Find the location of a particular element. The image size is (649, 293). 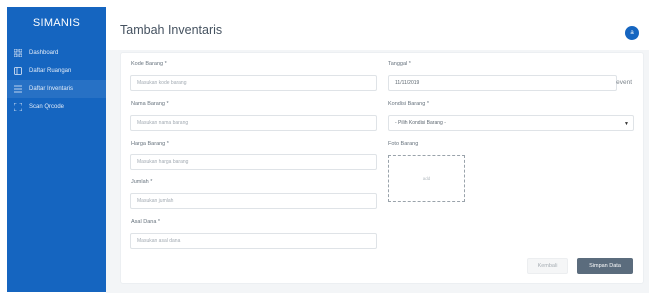

sidebar-item-label: Dashboard is located at coordinates (44, 53).